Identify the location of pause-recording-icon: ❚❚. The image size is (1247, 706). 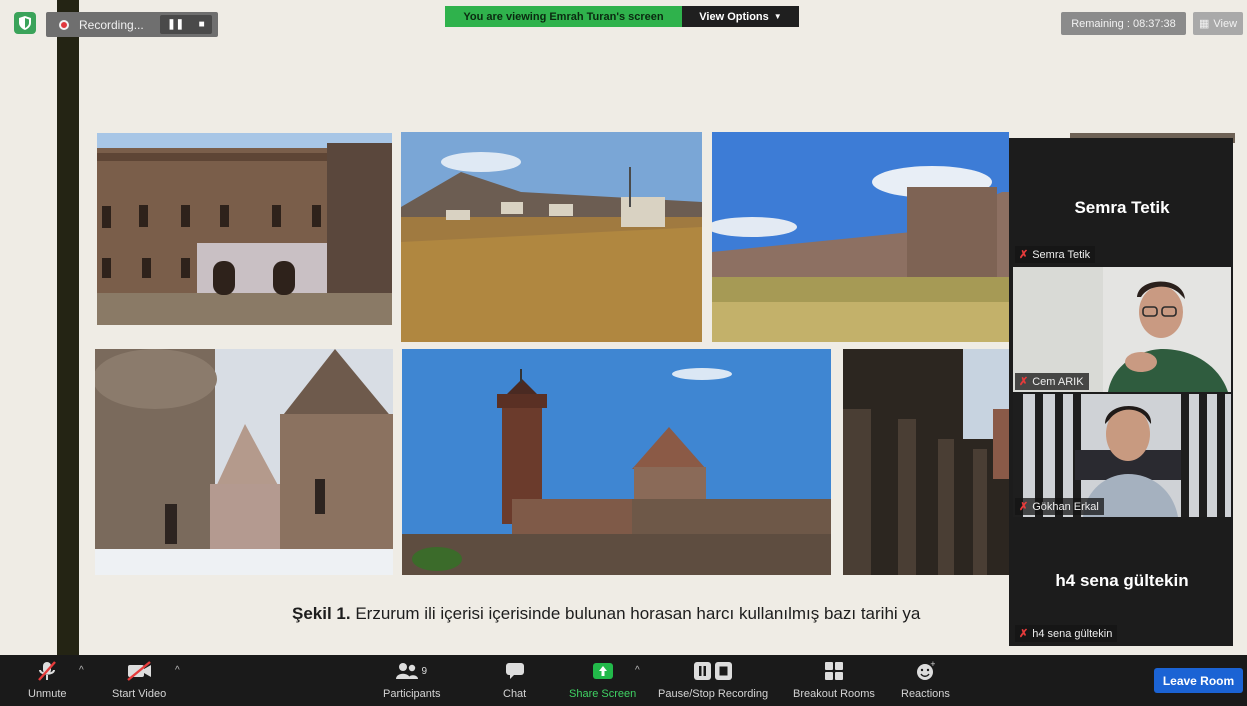
(175, 24).